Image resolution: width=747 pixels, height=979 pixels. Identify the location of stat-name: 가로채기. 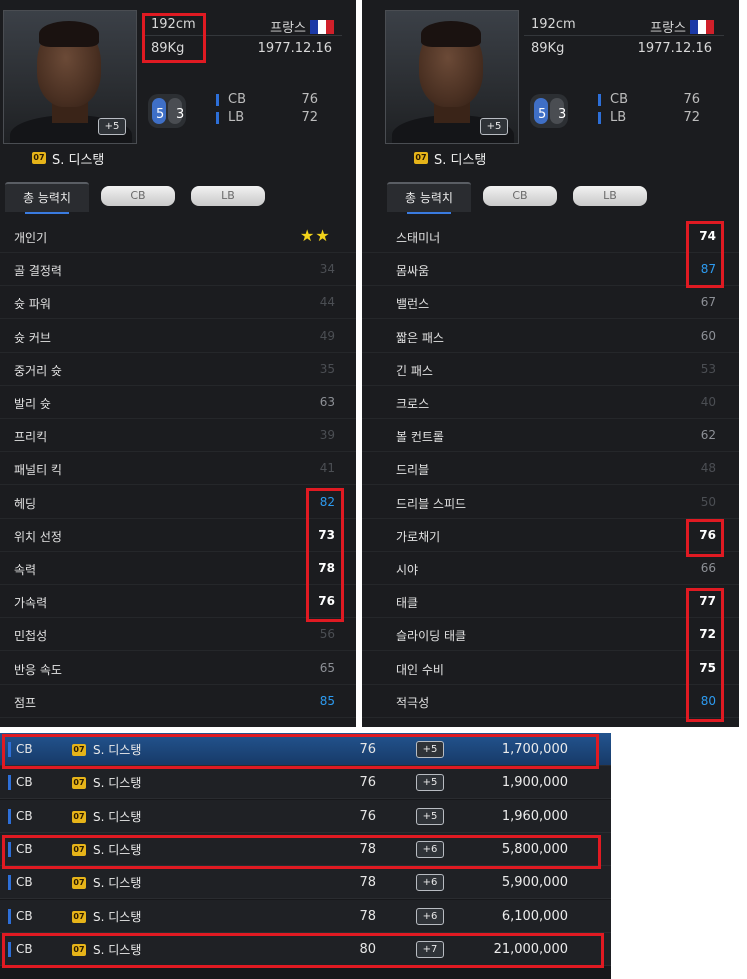
(418, 536).